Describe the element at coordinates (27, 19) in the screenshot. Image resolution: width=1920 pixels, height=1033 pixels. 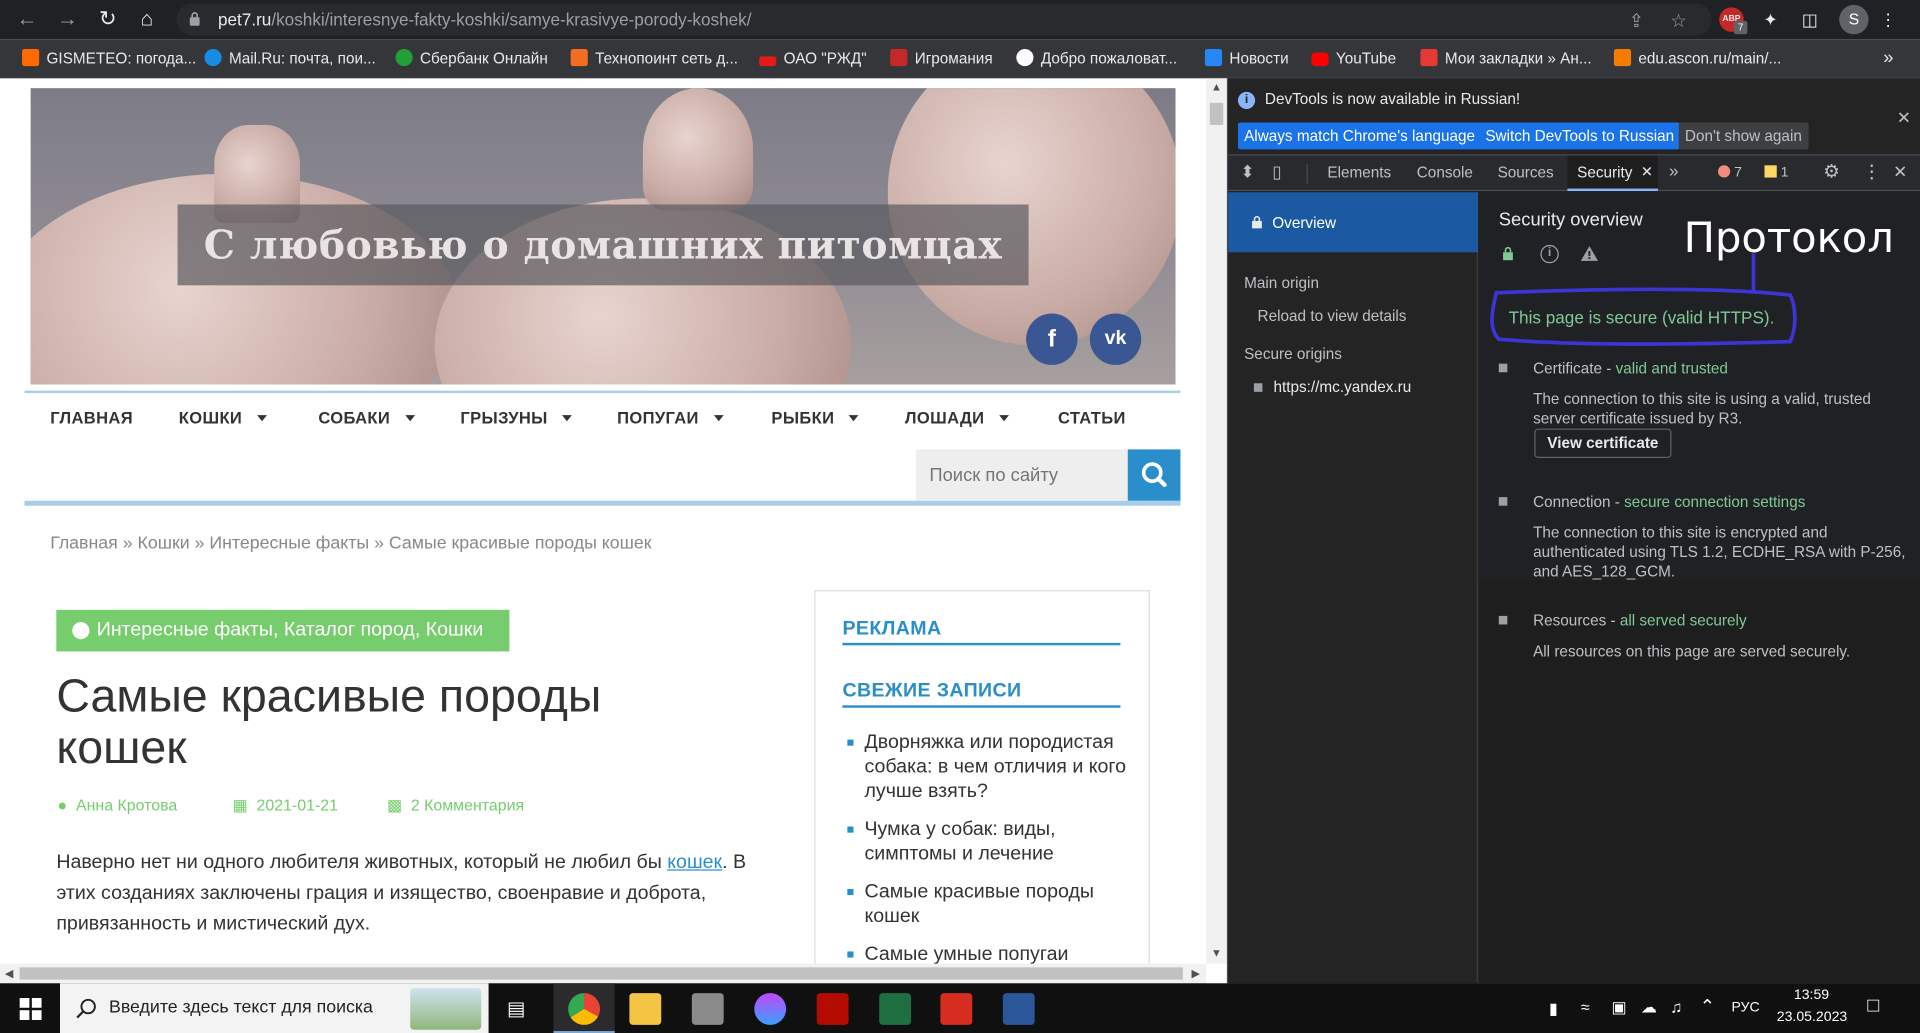
I see `back-icon: ←` at that location.